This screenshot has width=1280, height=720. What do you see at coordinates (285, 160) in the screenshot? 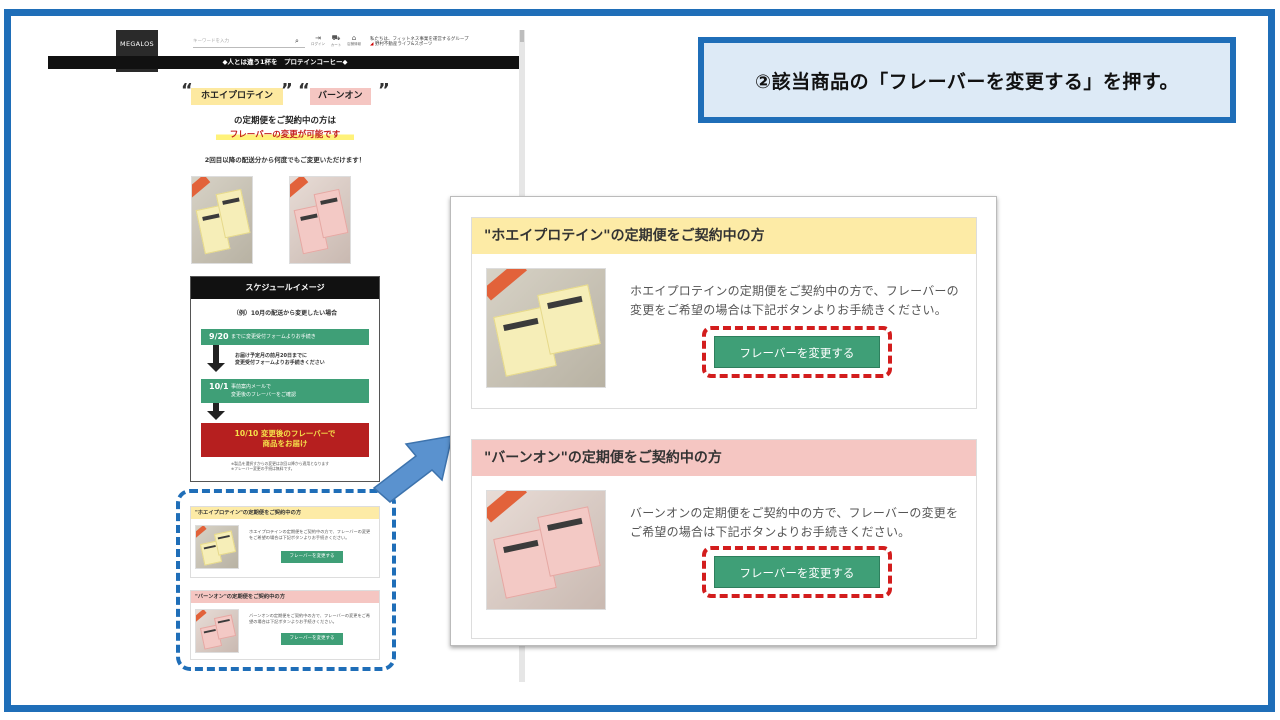
I see `lead-subtext: 2回目以降の配送分から何度でもご変更いただけます！` at bounding box center [285, 160].